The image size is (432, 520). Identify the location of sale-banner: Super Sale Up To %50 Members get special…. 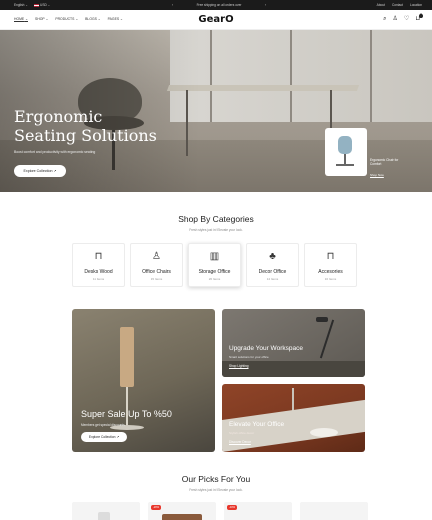
(143, 380).